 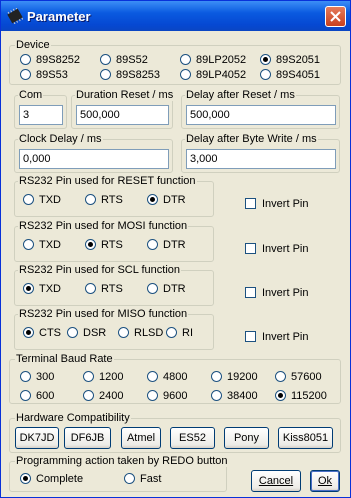 What do you see at coordinates (276, 337) in the screenshot?
I see `miso-pin-invert-checkbox: Invert Pin` at bounding box center [276, 337].